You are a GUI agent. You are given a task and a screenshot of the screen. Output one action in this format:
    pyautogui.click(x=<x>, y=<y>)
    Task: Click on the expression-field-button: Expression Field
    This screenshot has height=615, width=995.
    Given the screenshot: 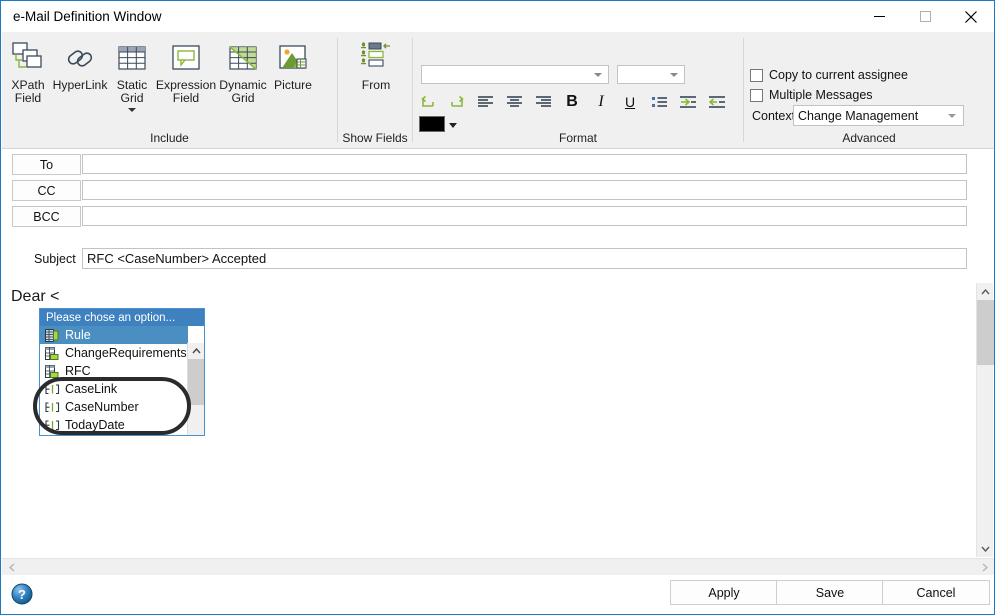 What is the action you would take?
    pyautogui.click(x=186, y=70)
    